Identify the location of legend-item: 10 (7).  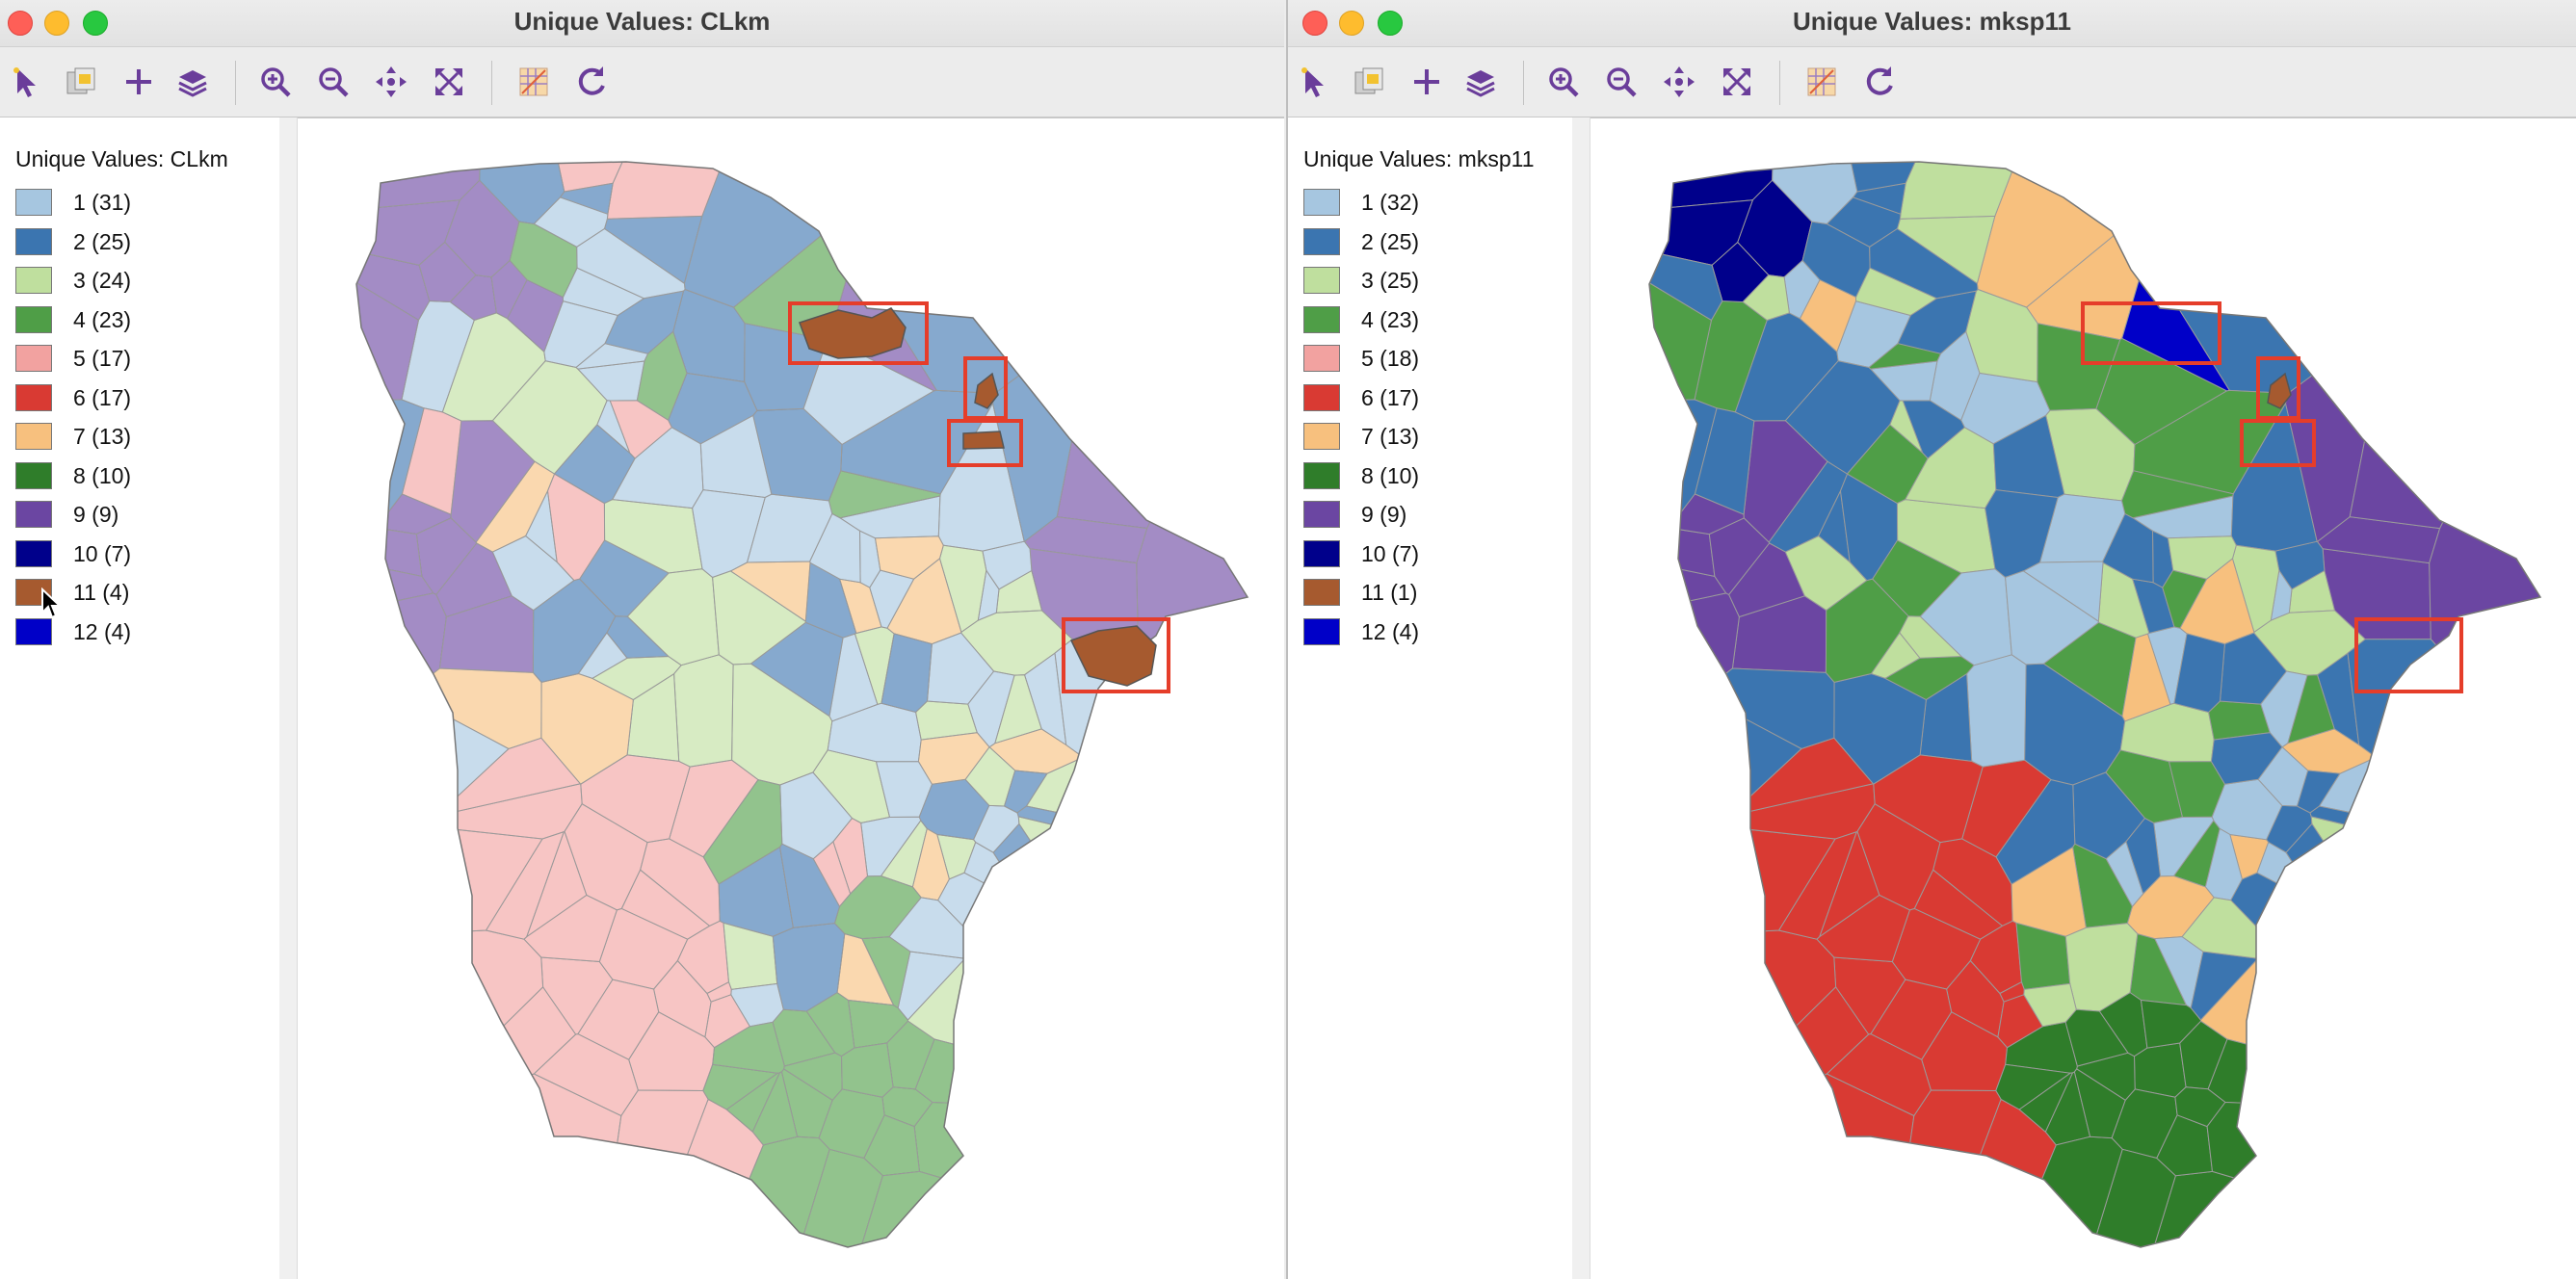
(141, 556).